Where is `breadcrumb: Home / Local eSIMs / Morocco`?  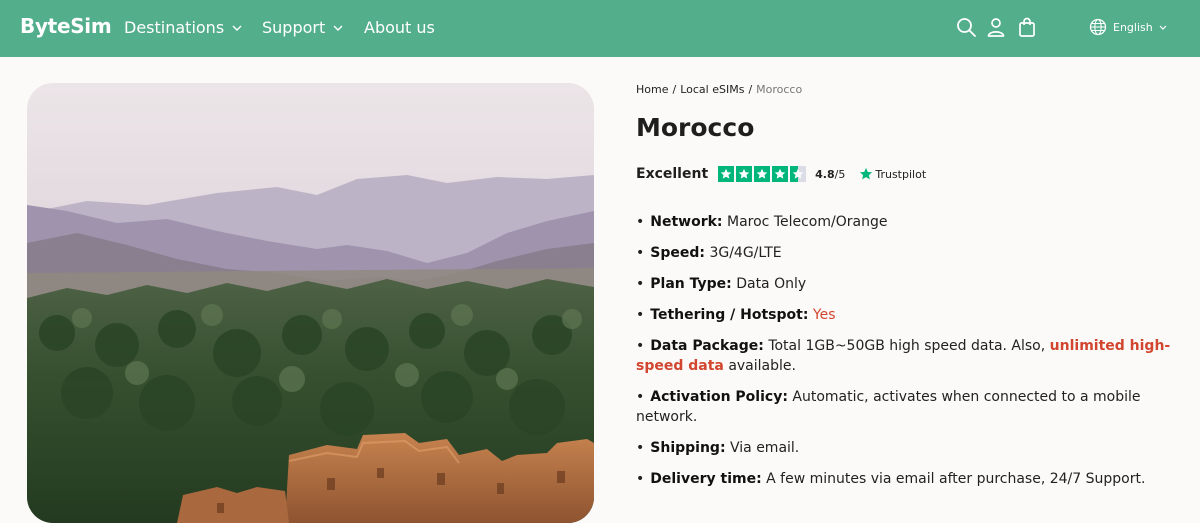
breadcrumb: Home / Local eSIMs / Morocco is located at coordinates (719, 89).